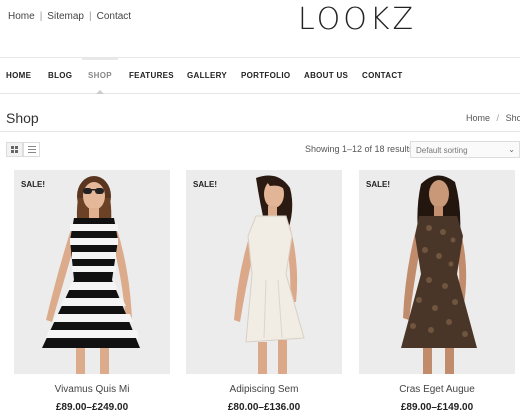 Image resolution: width=520 pixels, height=420 pixels. What do you see at coordinates (21, 16) in the screenshot?
I see `top-link-home: Home` at bounding box center [21, 16].